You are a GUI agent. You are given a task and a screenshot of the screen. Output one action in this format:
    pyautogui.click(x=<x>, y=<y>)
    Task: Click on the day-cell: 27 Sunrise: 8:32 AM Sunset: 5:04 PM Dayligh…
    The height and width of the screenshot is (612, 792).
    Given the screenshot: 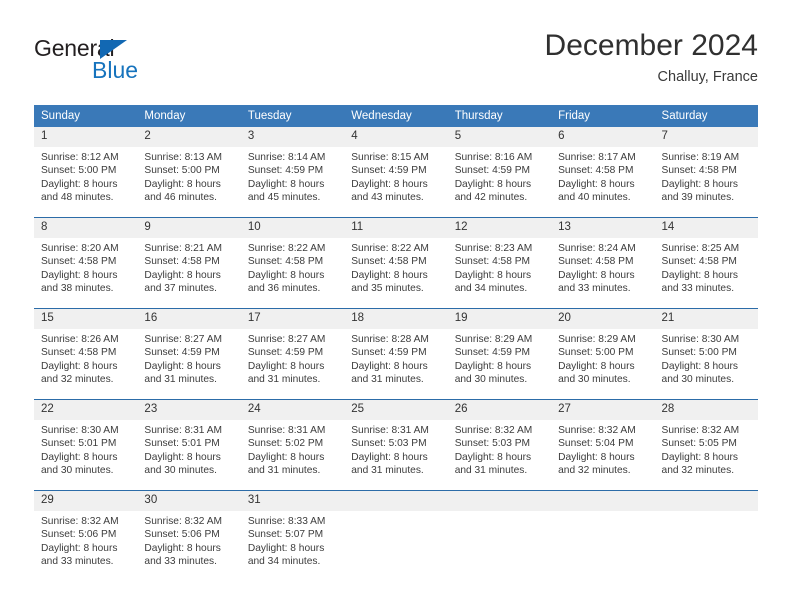 What is the action you would take?
    pyautogui.click(x=603, y=445)
    